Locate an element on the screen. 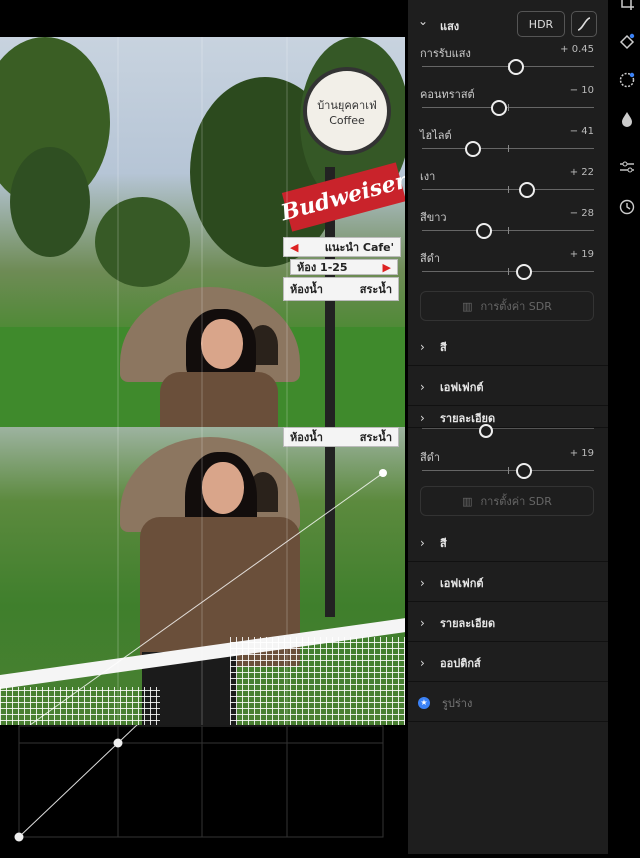  section-color-2: › สี is located at coordinates (508, 543).